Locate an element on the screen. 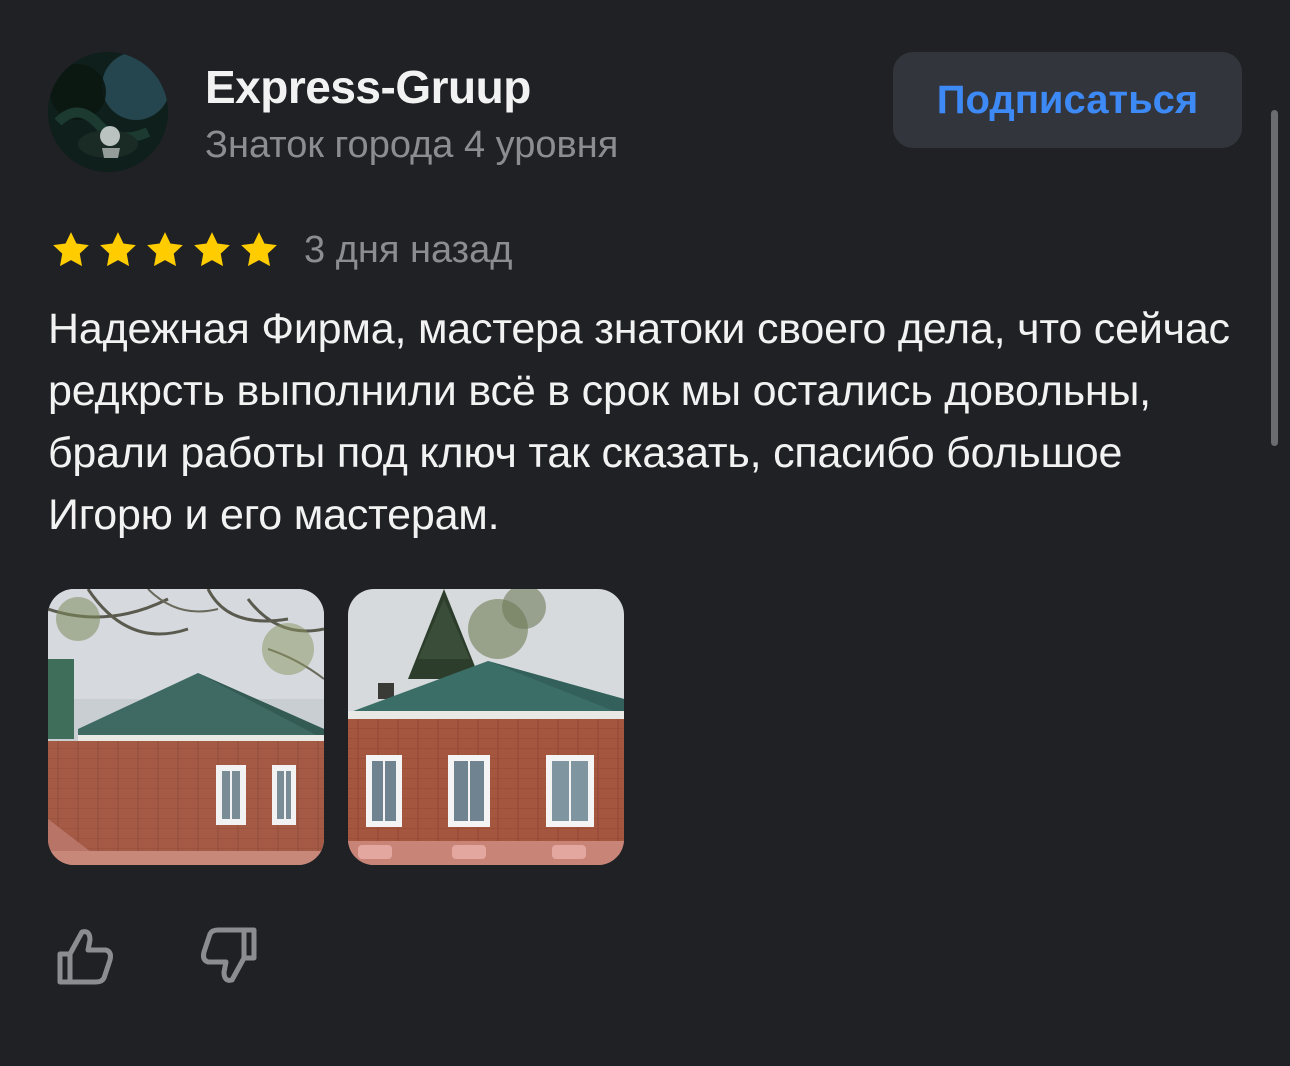  star-rating is located at coordinates (165, 250).